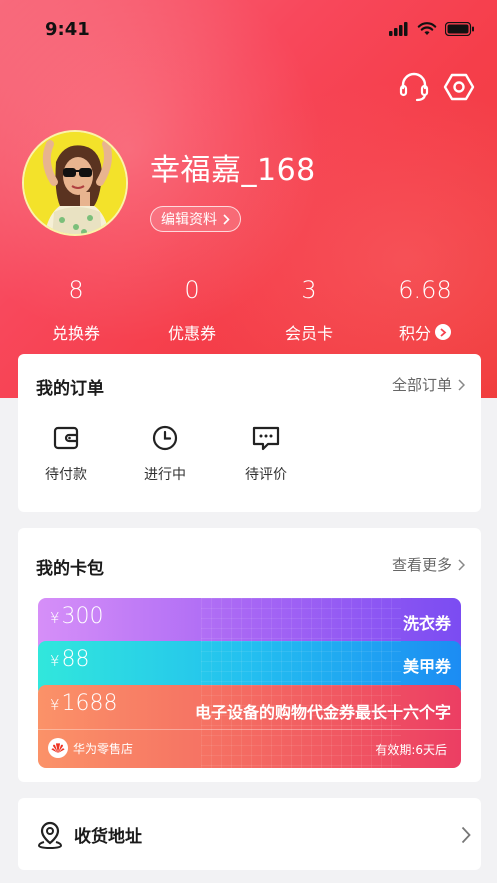 The width and height of the screenshot is (497, 883). Describe the element at coordinates (189, 220) in the screenshot. I see `edit-profile-label: 编辑资料` at that location.